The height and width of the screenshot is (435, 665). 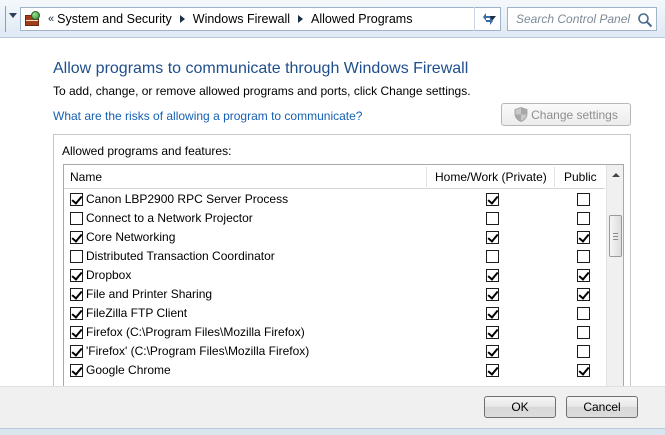 I want to click on refresh-arrows-icon, so click(x=487, y=19).